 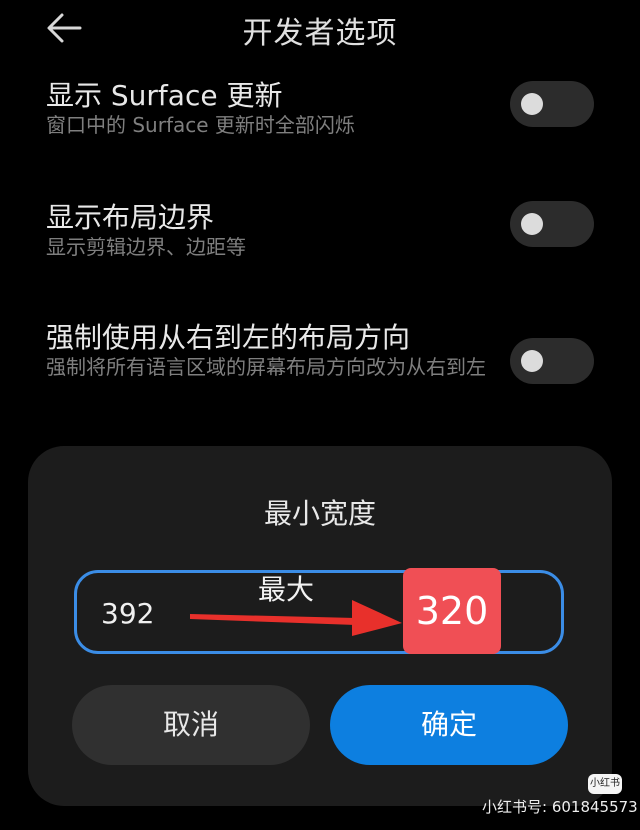 I want to click on input-value: 392, so click(x=128, y=613).